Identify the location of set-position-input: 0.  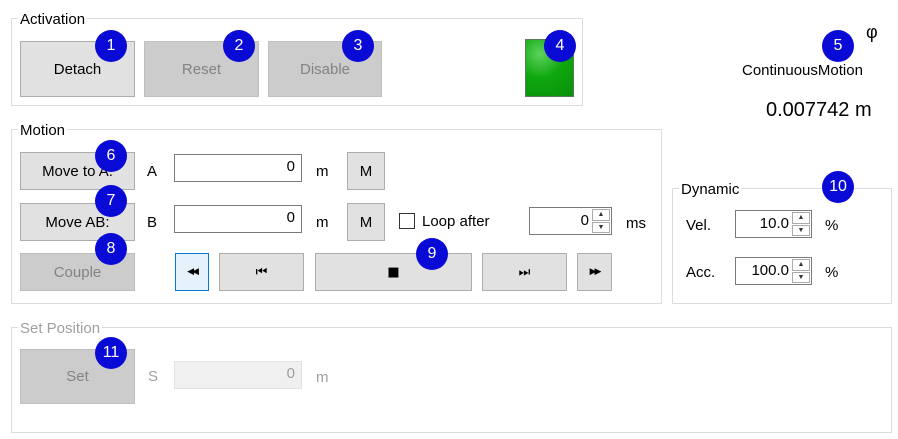
(238, 375).